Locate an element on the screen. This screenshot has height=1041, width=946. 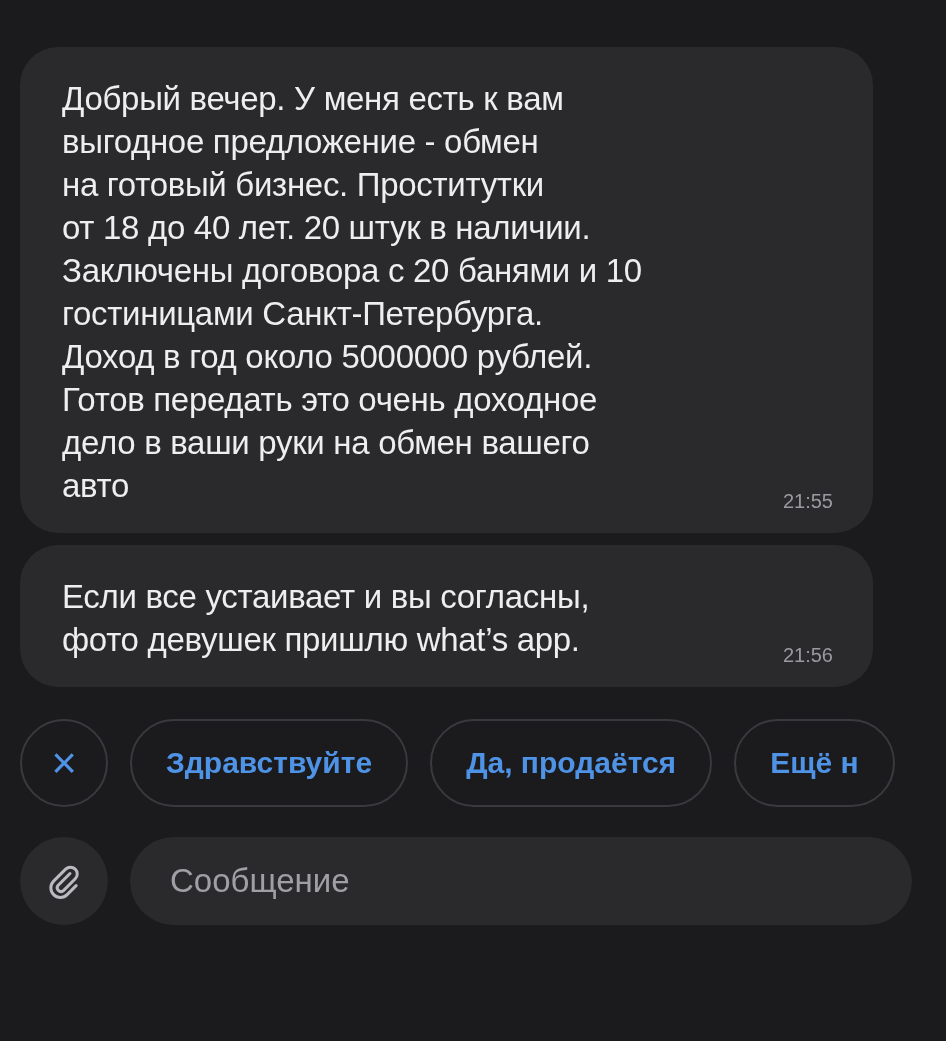
quick-reply-chip: Да, продаётся is located at coordinates (571, 763).